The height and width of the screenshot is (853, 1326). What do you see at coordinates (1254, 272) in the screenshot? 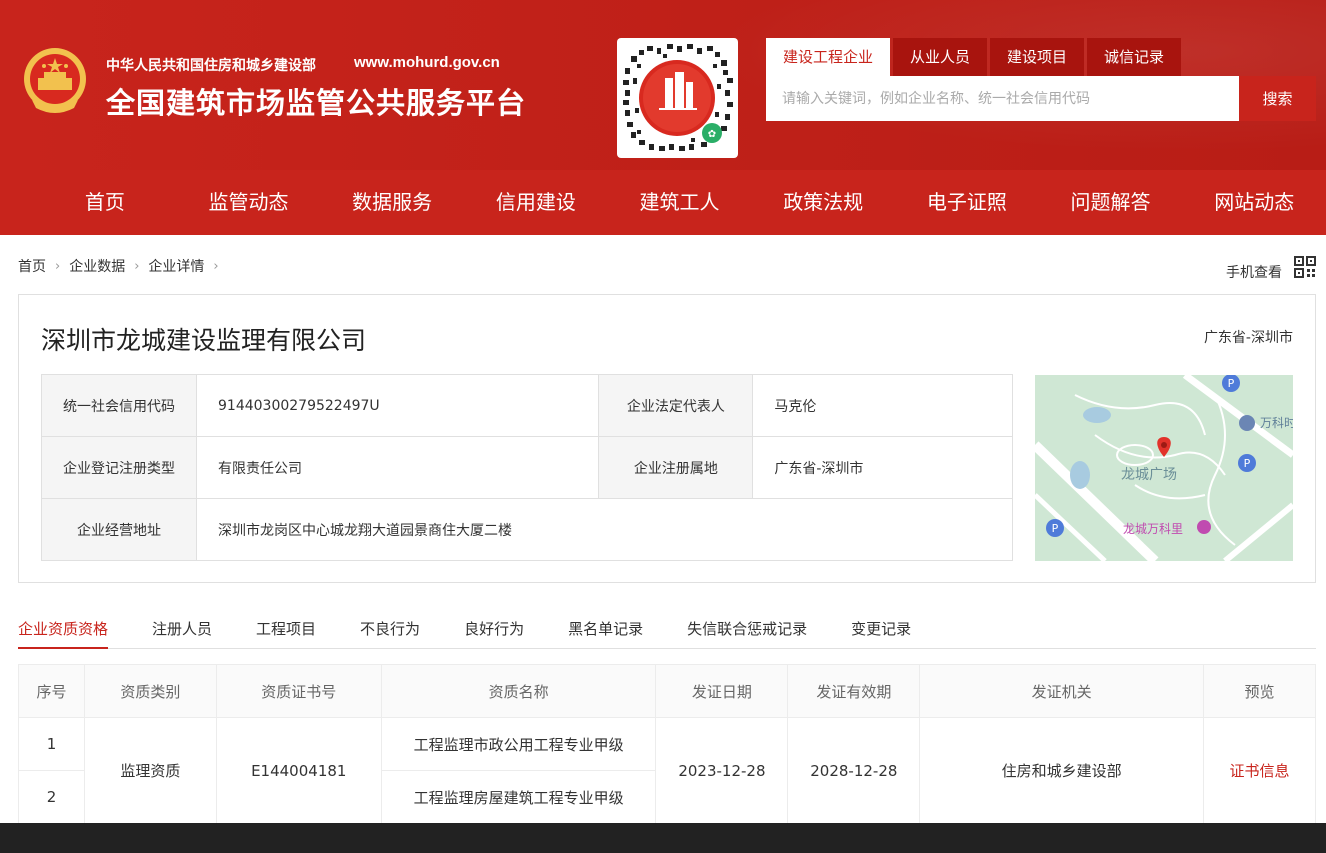
I see `mobile-view-link: 手机查看` at bounding box center [1254, 272].